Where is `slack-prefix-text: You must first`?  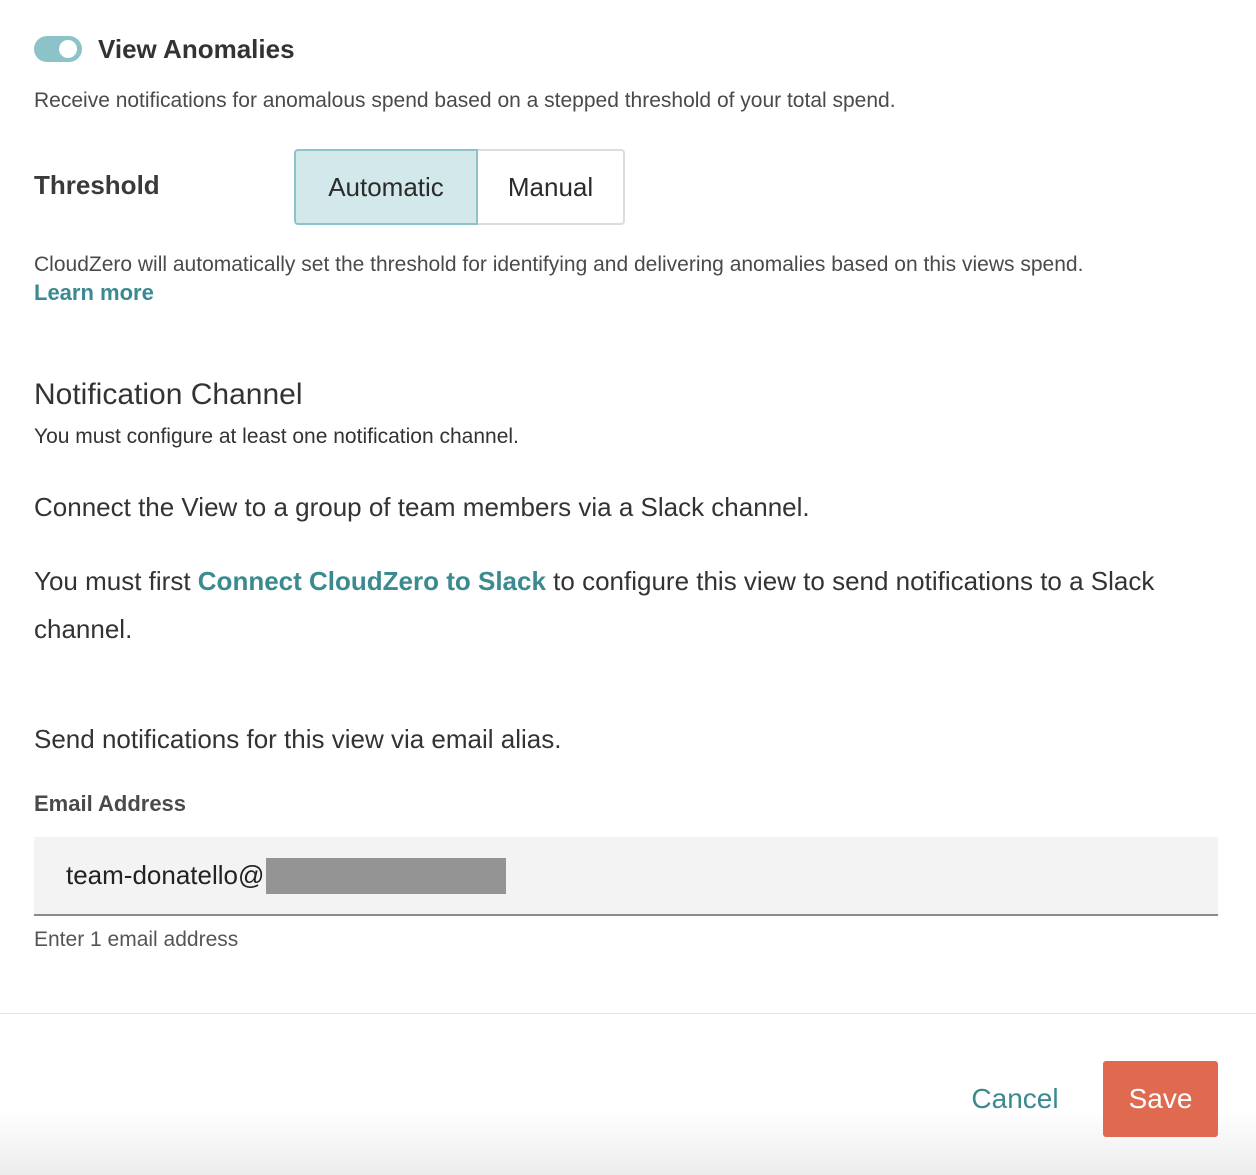
slack-prefix-text: You must first is located at coordinates (116, 581).